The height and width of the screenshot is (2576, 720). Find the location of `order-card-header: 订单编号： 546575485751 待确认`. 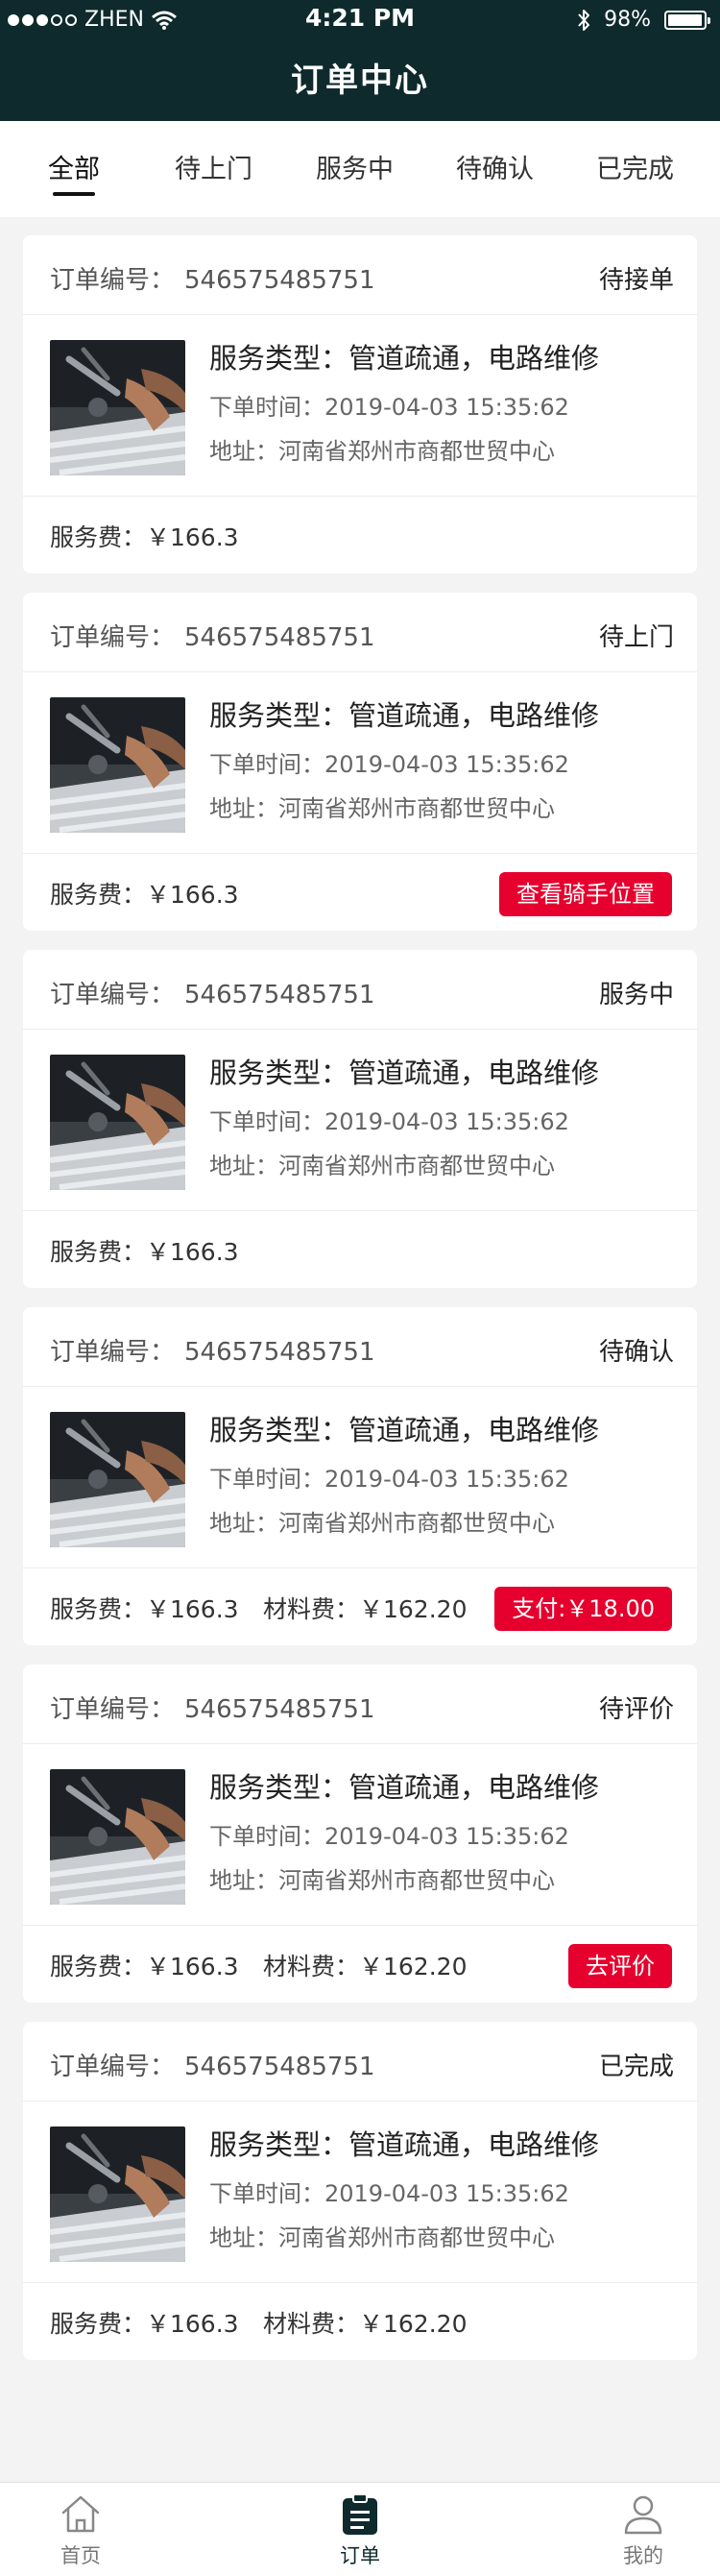

order-card-header: 订单编号： 546575485751 待确认 is located at coordinates (362, 1349).